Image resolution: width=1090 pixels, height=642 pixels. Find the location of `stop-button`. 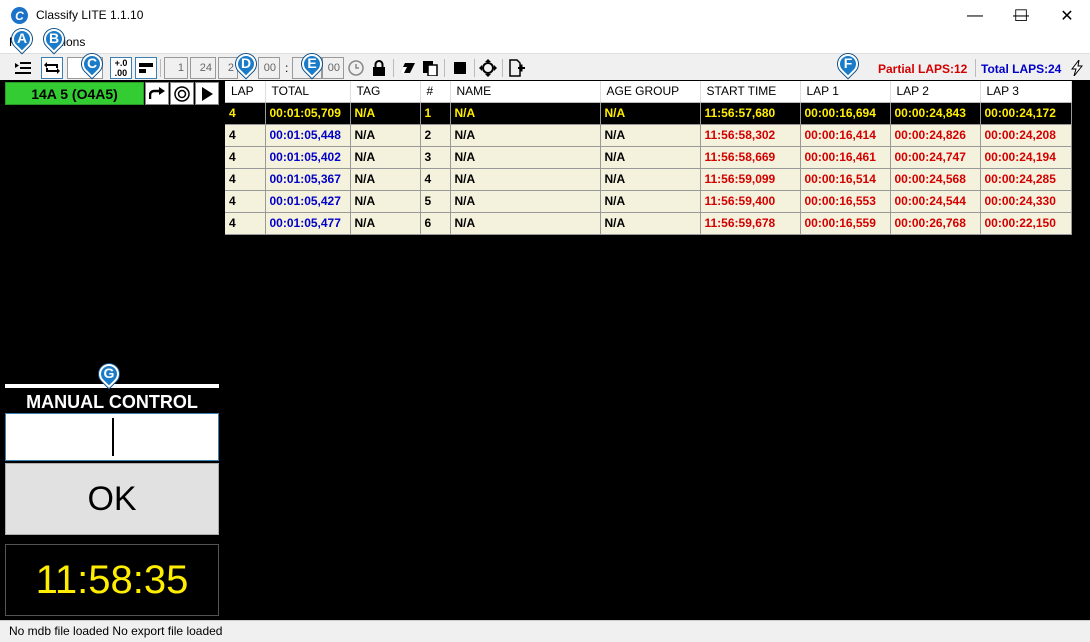

stop-button is located at coordinates (460, 68).